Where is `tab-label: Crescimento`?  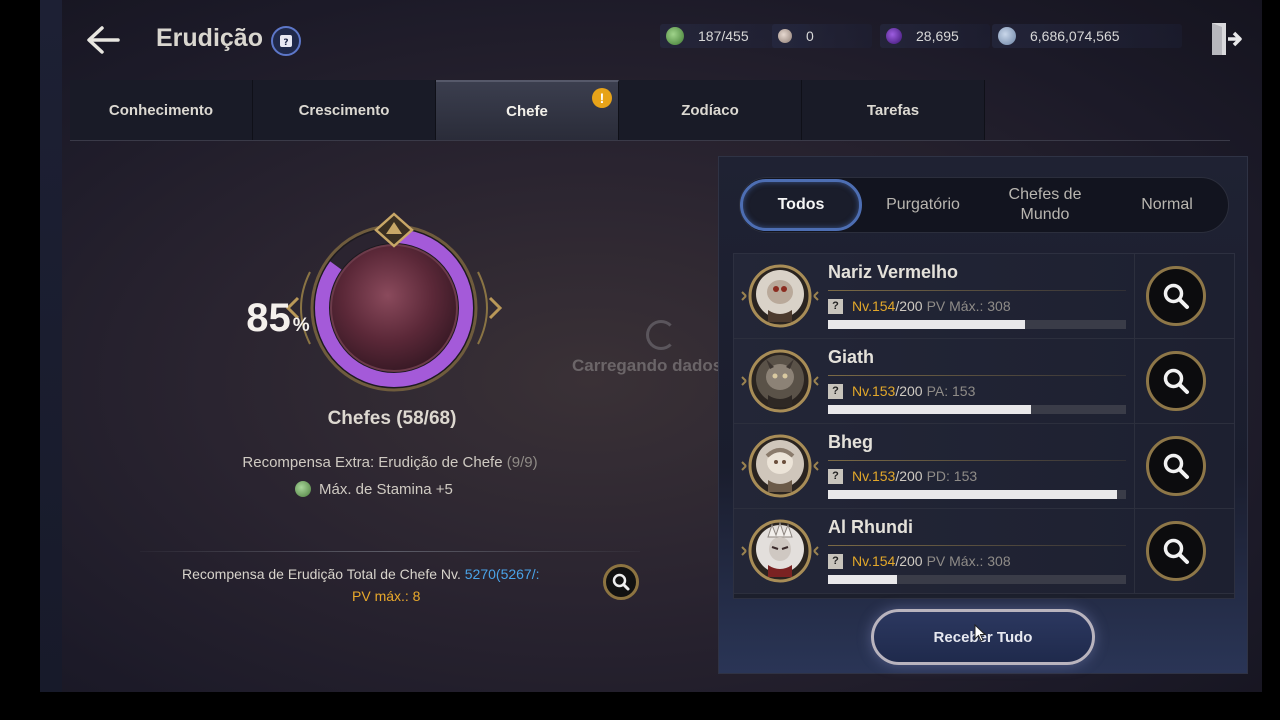 tab-label: Crescimento is located at coordinates (344, 110).